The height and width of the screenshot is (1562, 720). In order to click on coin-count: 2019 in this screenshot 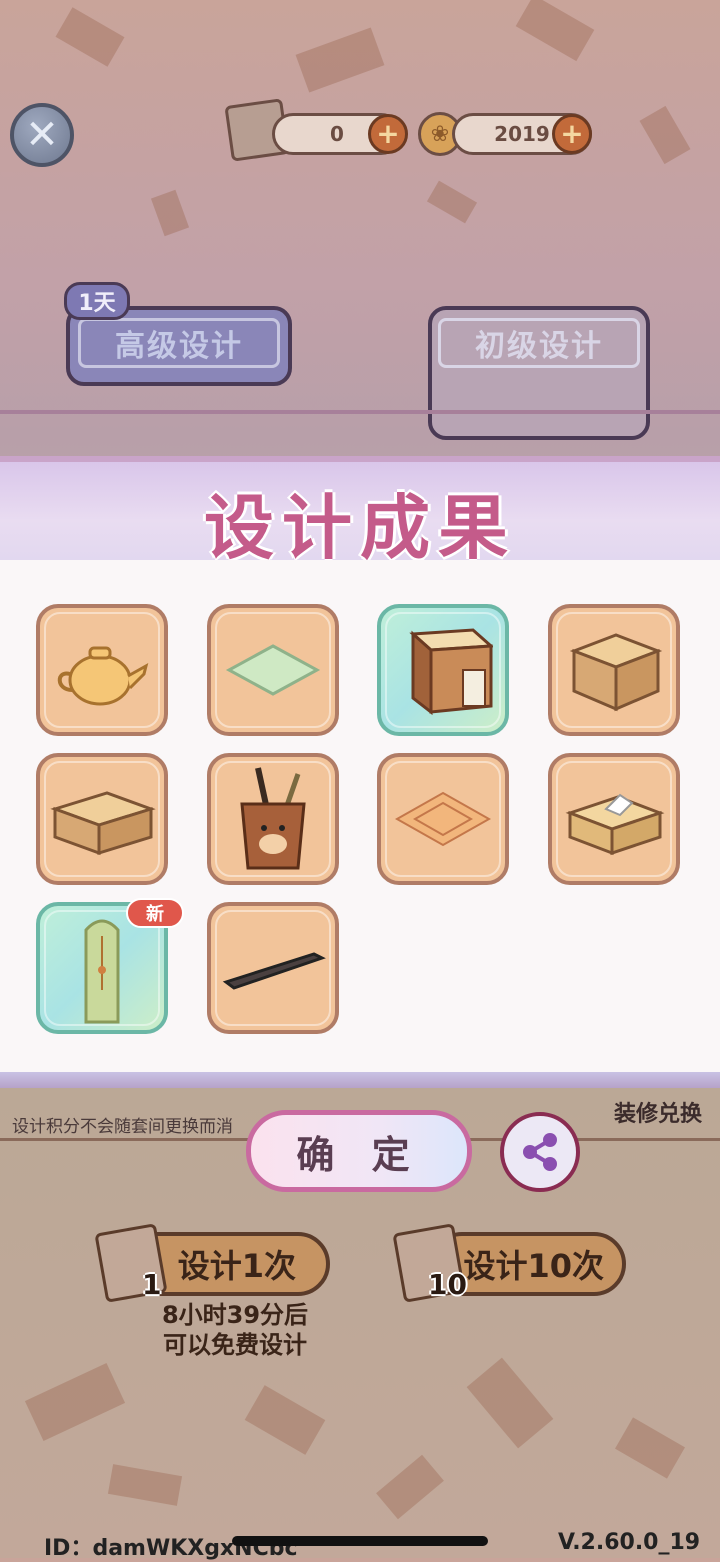, I will do `click(522, 134)`.